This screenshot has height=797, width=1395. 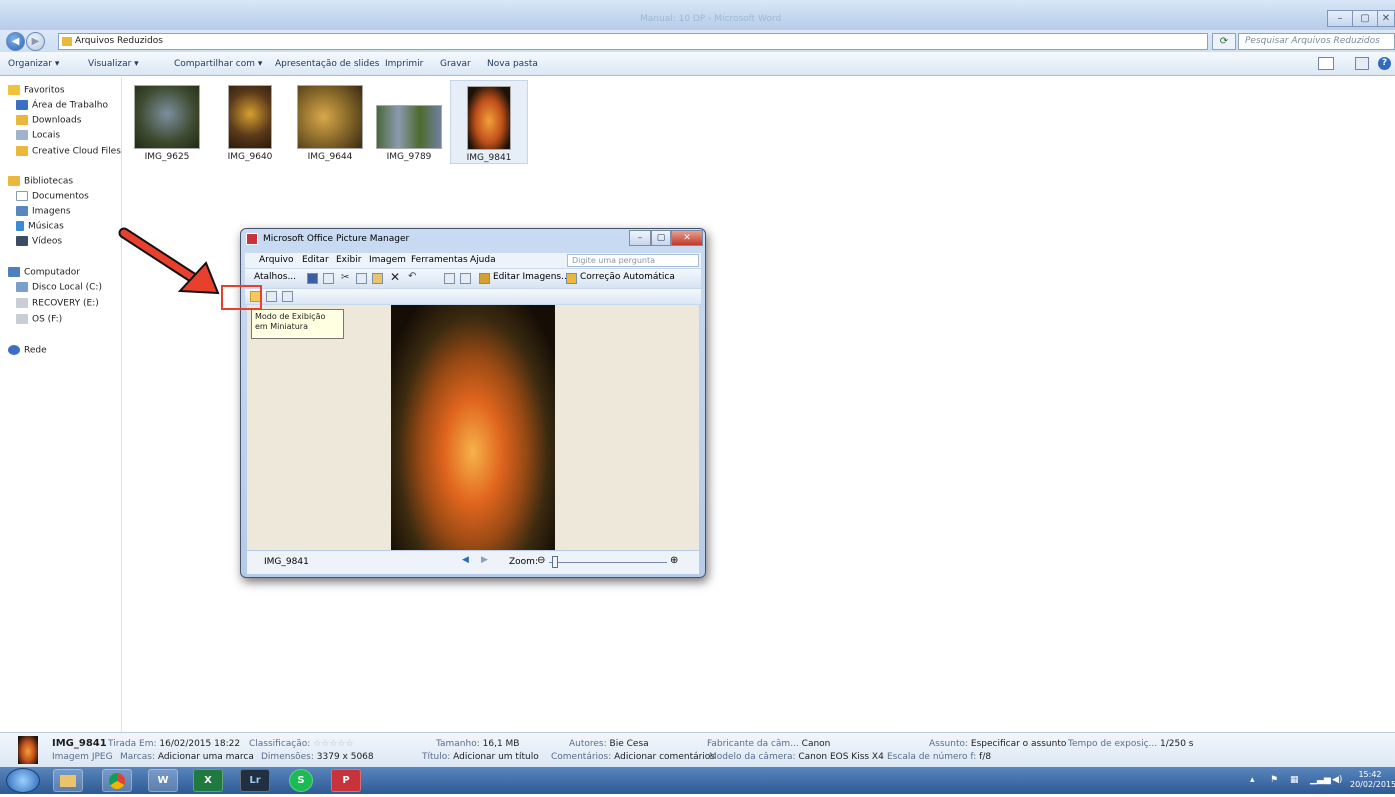 I want to click on minimize-button: –, so click(x=1340, y=18).